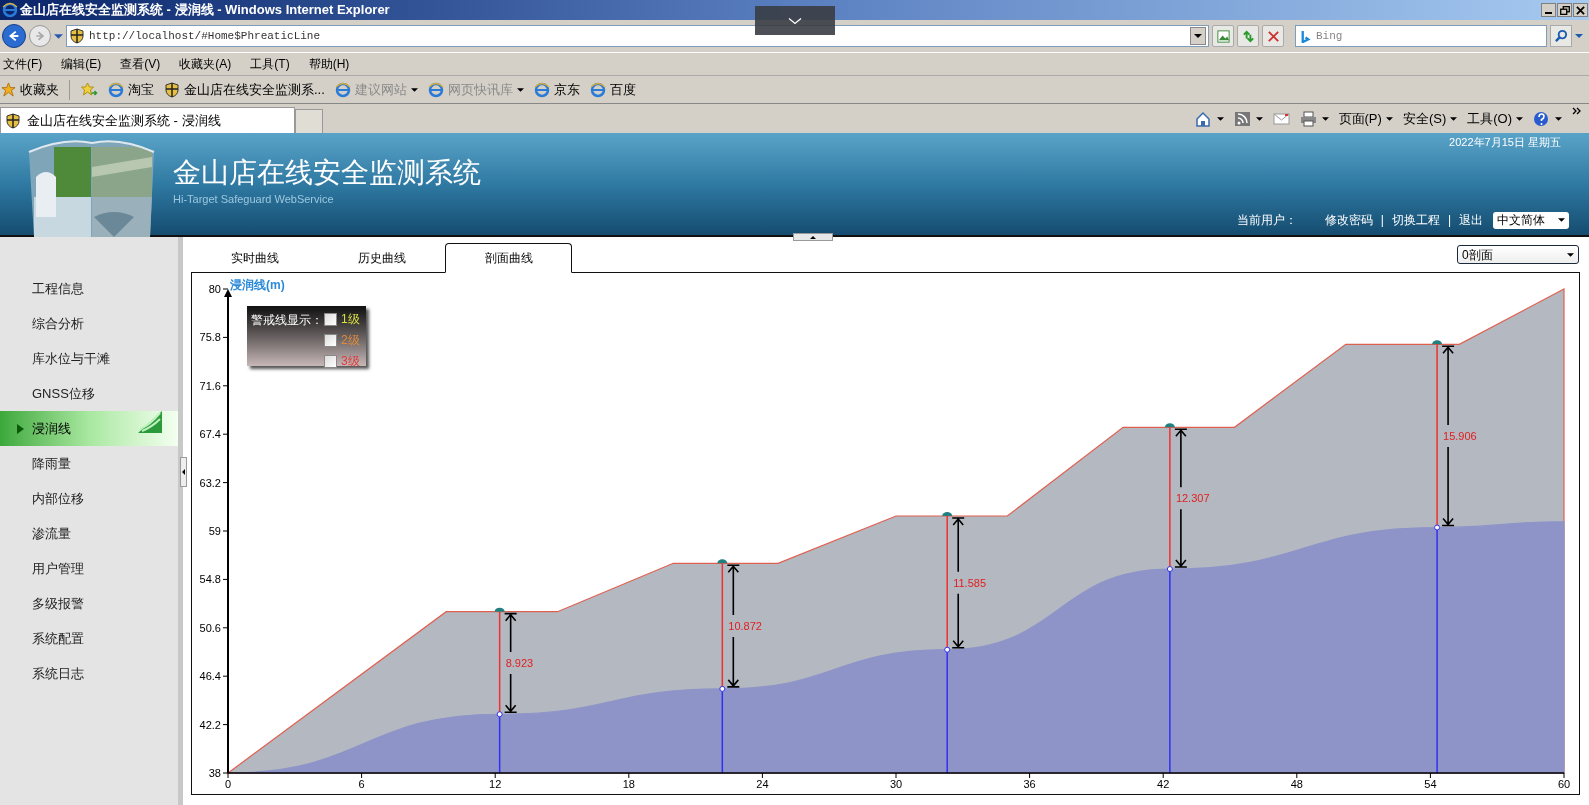 The height and width of the screenshot is (805, 1589). What do you see at coordinates (1430, 784) in the screenshot?
I see `x-tick-label: 54` at bounding box center [1430, 784].